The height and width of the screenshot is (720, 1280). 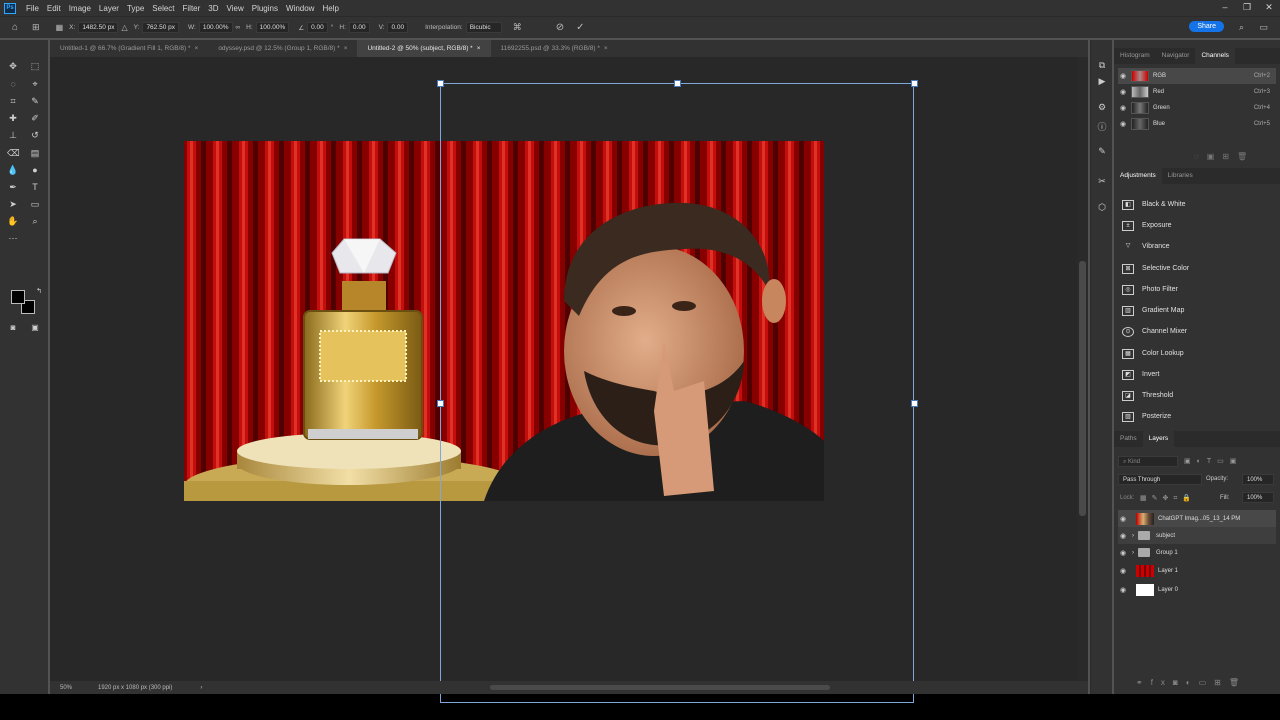 I want to click on y-position-field: 762.50 px, so click(x=160, y=27).